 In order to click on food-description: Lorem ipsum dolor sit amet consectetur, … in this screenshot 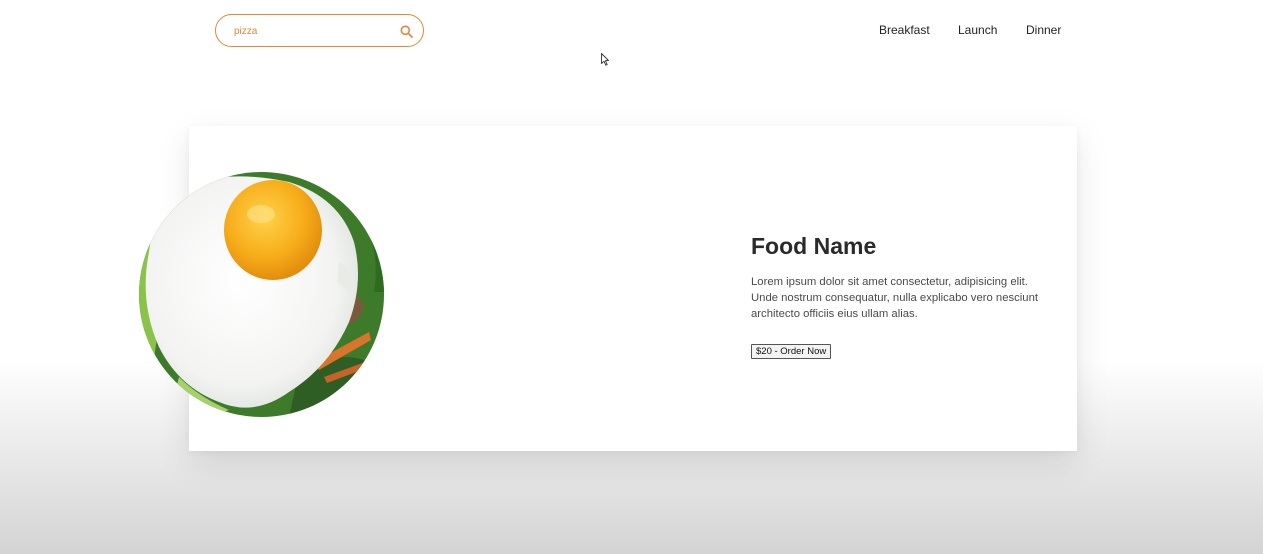, I will do `click(894, 298)`.